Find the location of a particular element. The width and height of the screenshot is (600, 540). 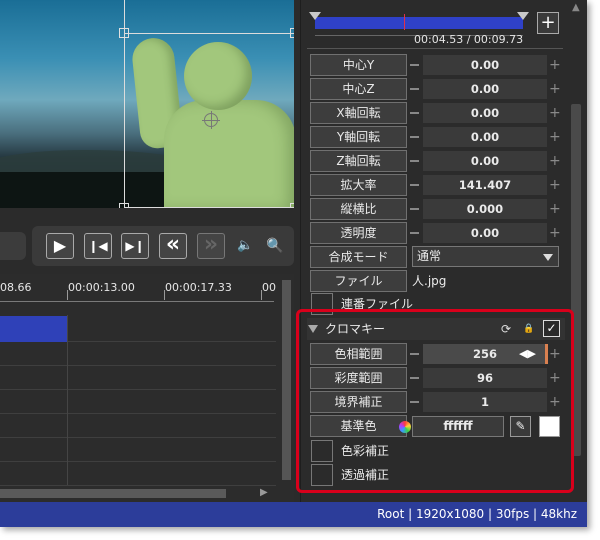

color-correction-checkbox is located at coordinates (322, 451).